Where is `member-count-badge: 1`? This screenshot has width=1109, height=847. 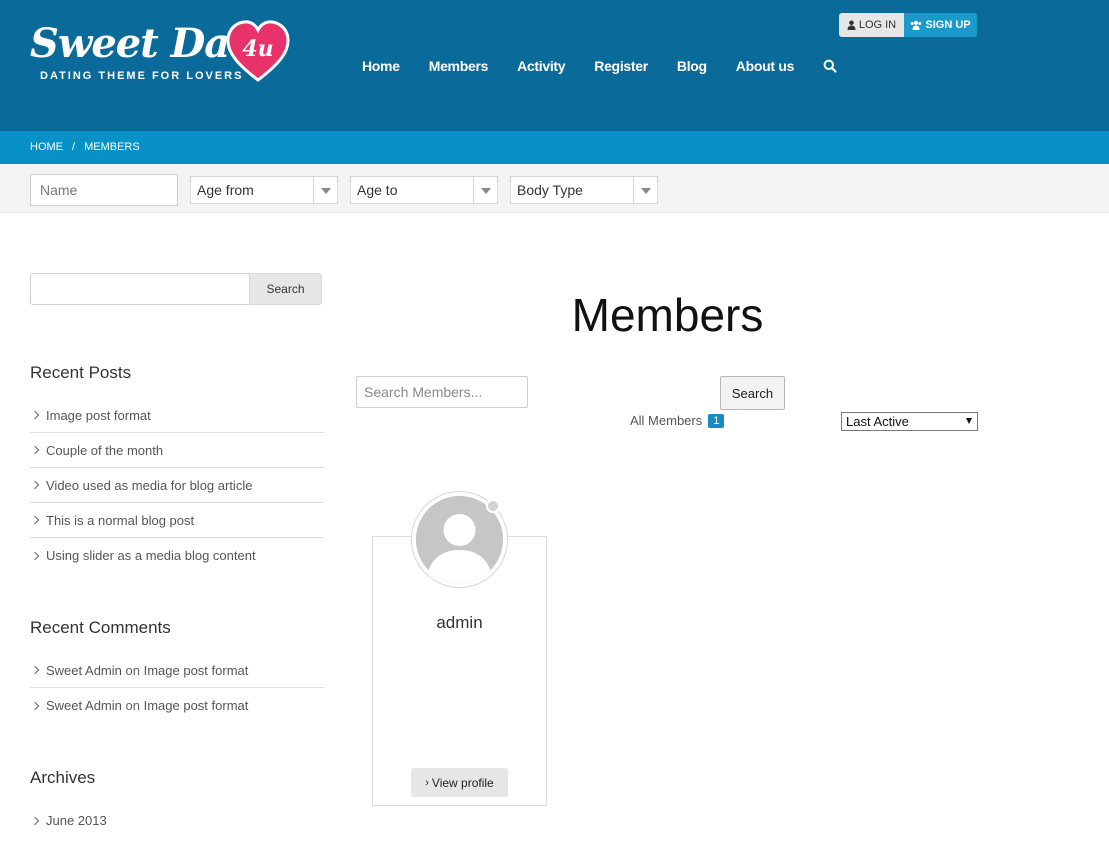 member-count-badge: 1 is located at coordinates (716, 420).